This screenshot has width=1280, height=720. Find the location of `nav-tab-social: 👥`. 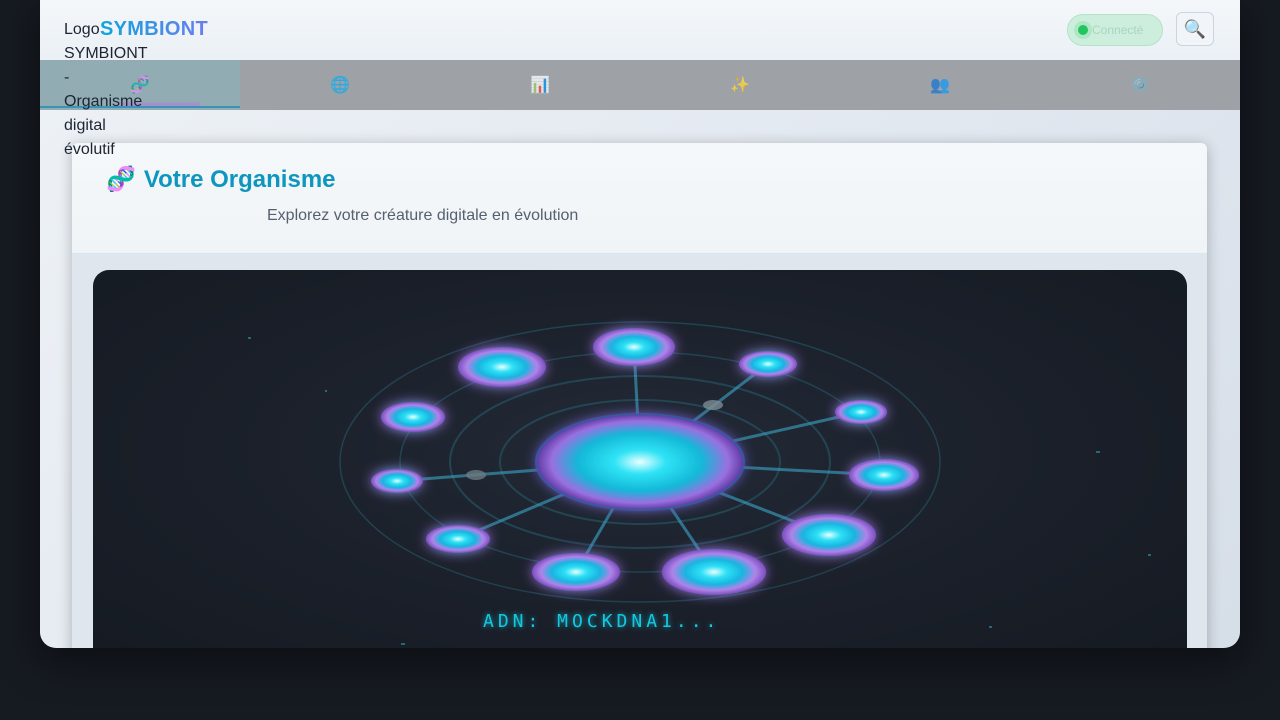

nav-tab-social: 👥 is located at coordinates (940, 85).